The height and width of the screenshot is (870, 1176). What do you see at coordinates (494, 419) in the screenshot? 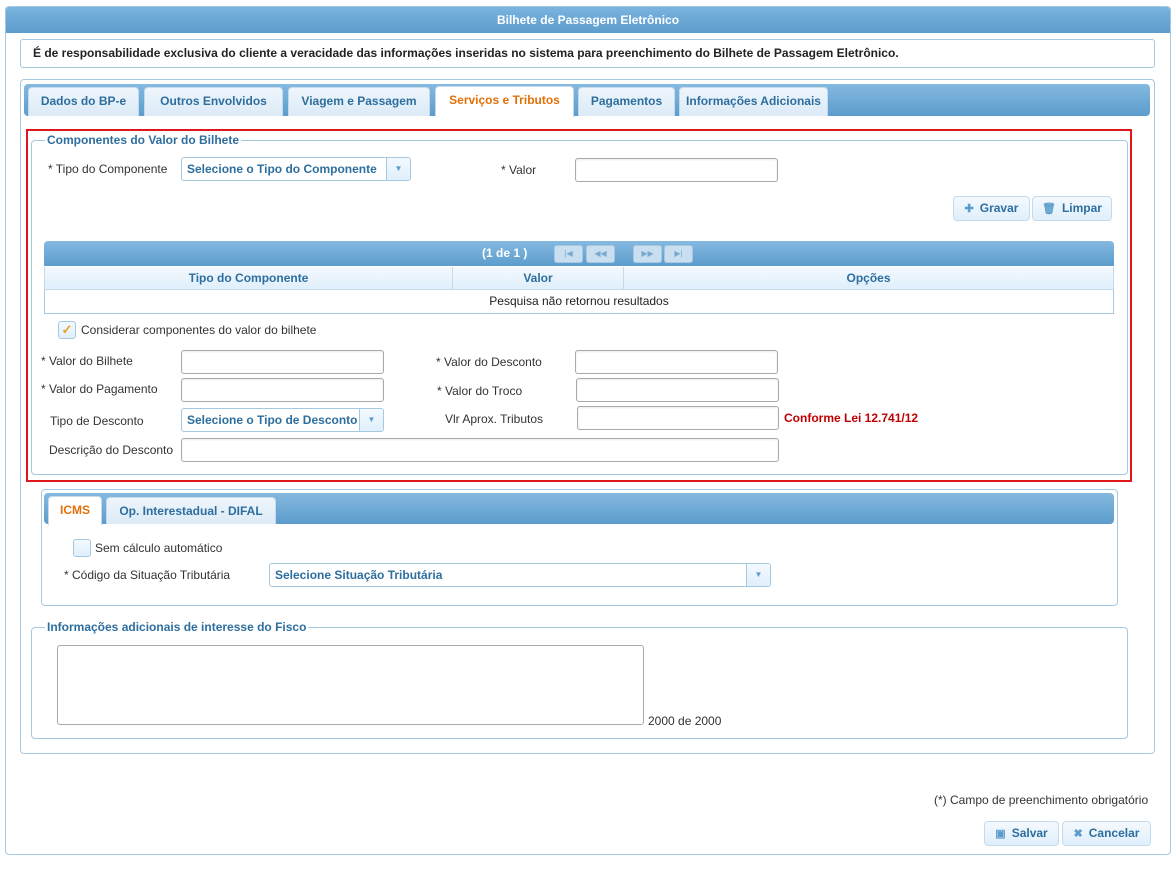
I see `vlr-aprox-label: Vlr Aprox. Tributos` at bounding box center [494, 419].